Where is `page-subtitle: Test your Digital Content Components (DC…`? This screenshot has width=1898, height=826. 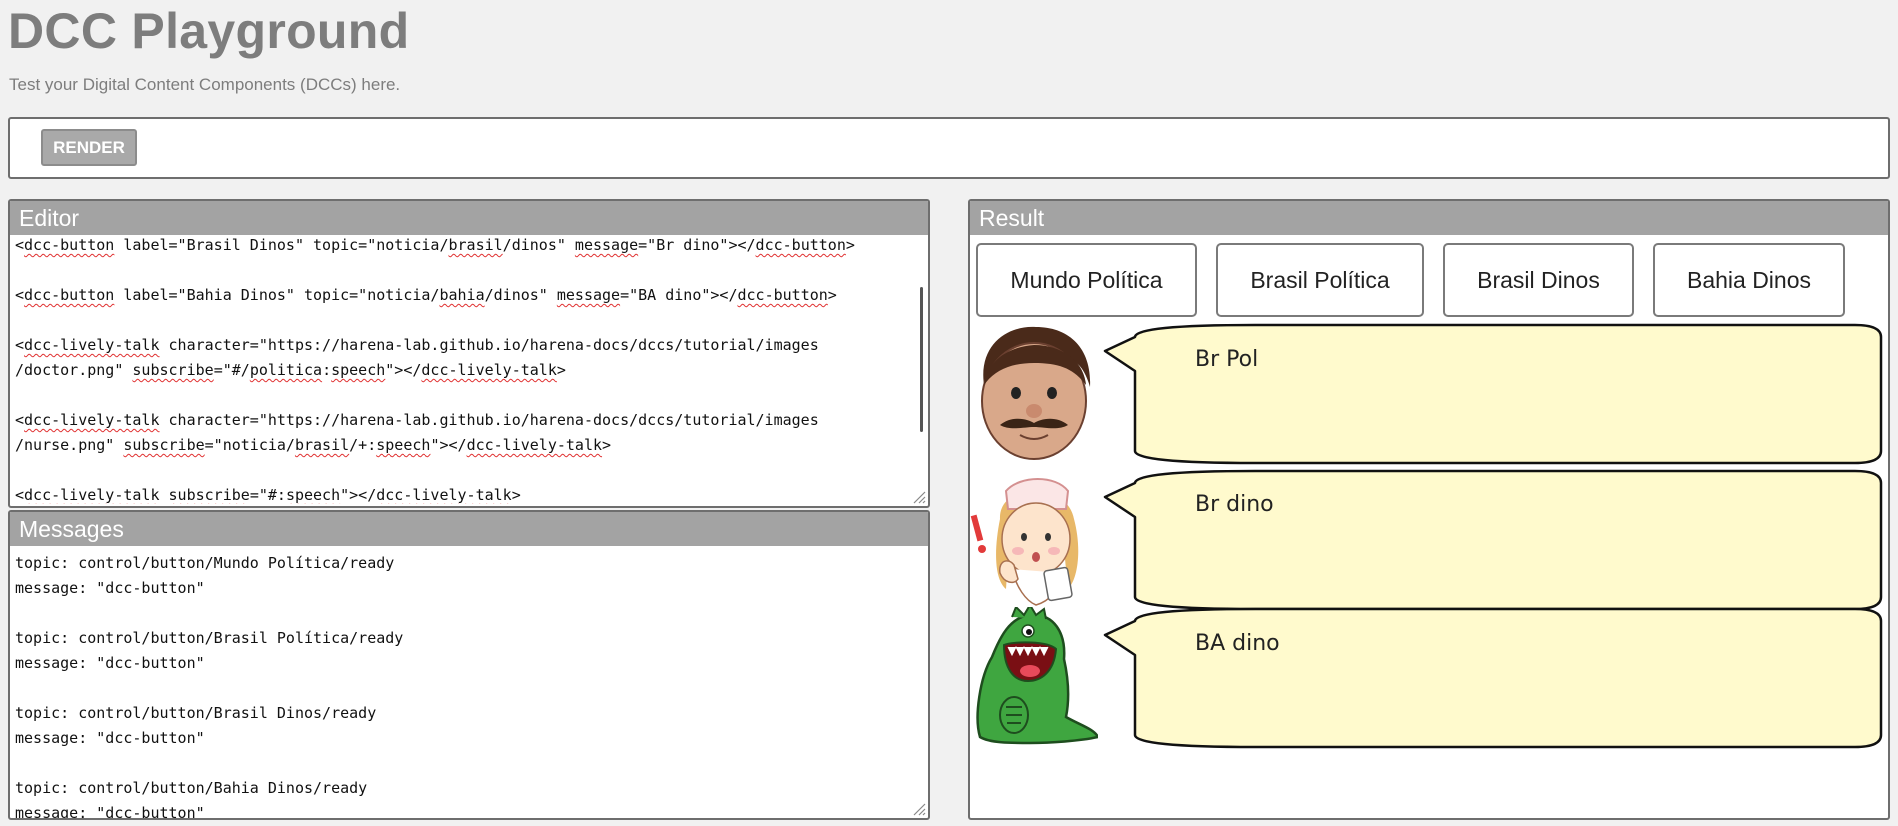
page-subtitle: Test your Digital Content Components (DC… is located at coordinates (205, 84).